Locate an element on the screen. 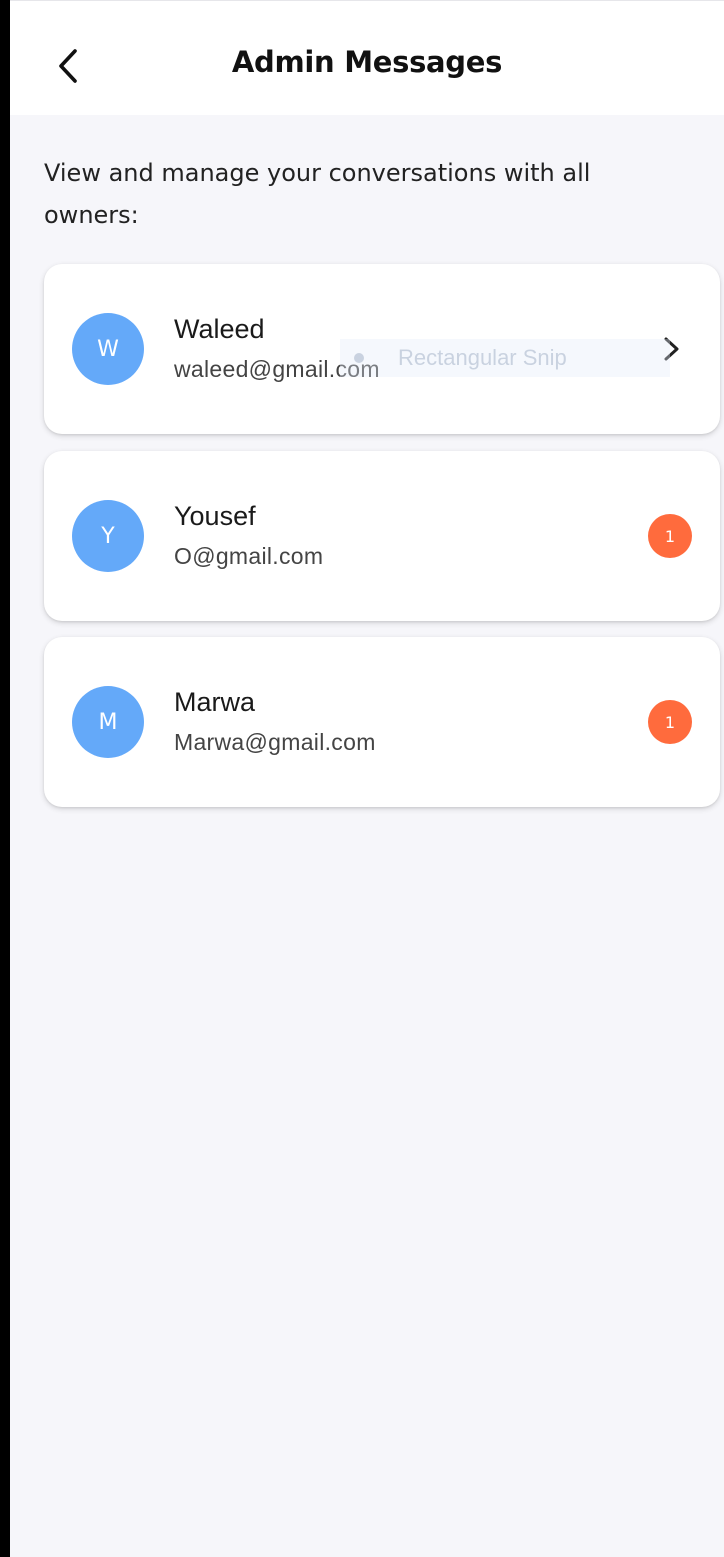  window-edge is located at coordinates (5, 778).